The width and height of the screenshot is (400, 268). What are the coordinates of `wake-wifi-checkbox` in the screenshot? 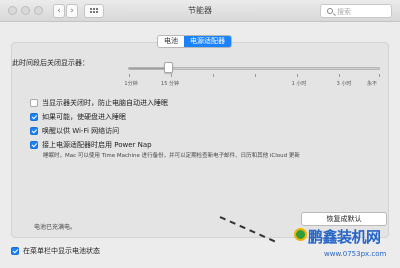 It's located at (34, 131).